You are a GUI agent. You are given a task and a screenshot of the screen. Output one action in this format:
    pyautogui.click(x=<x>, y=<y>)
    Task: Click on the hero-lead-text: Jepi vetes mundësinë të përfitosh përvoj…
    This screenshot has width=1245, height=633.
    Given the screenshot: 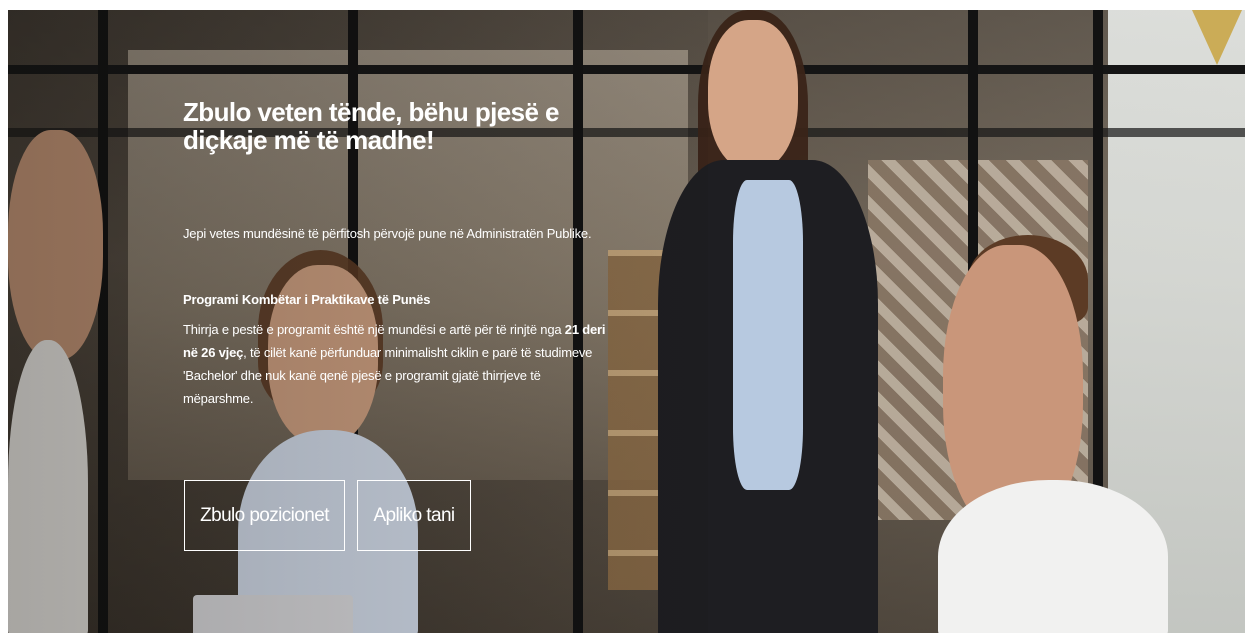 What is the action you would take?
    pyautogui.click(x=387, y=233)
    